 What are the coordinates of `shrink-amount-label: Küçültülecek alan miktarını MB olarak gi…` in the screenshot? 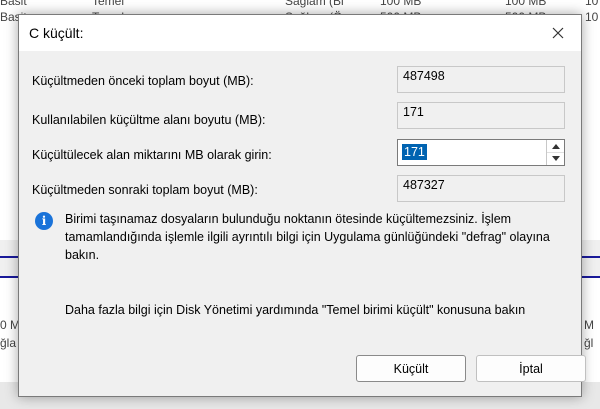 It's located at (152, 155).